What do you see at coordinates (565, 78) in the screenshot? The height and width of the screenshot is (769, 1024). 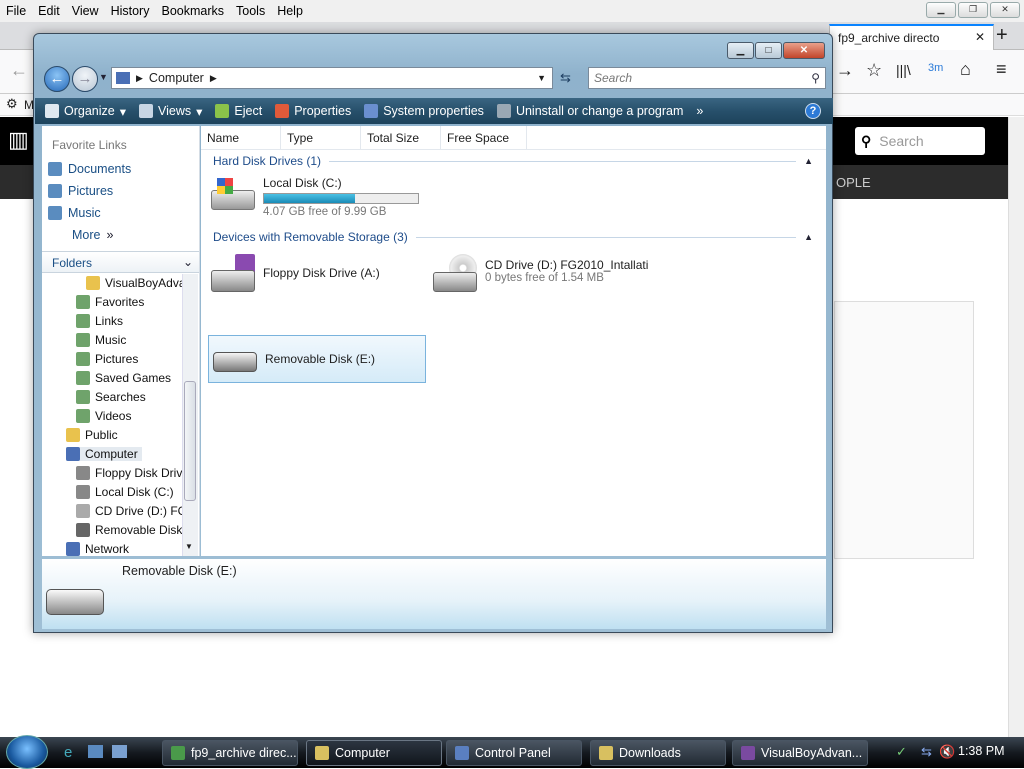 I see `refresh-icon: ⇆` at bounding box center [565, 78].